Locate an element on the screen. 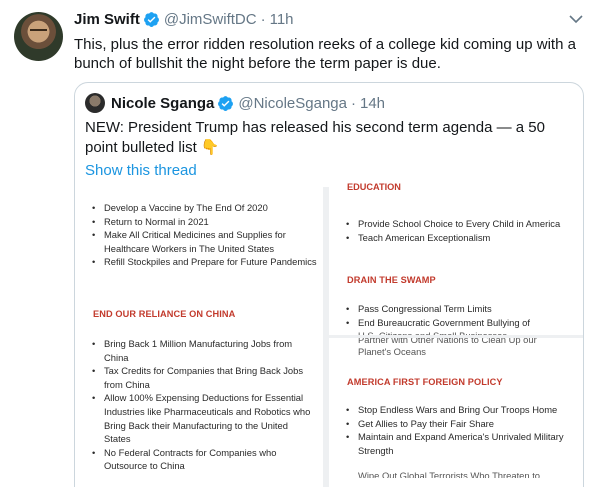  quoted-avatar is located at coordinates (95, 103).